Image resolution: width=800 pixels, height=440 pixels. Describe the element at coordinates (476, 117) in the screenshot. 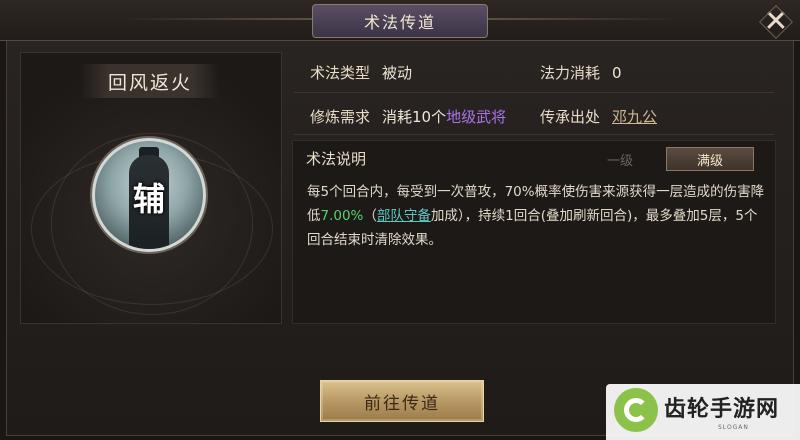

I see `training-highlight: 地级武将` at that location.